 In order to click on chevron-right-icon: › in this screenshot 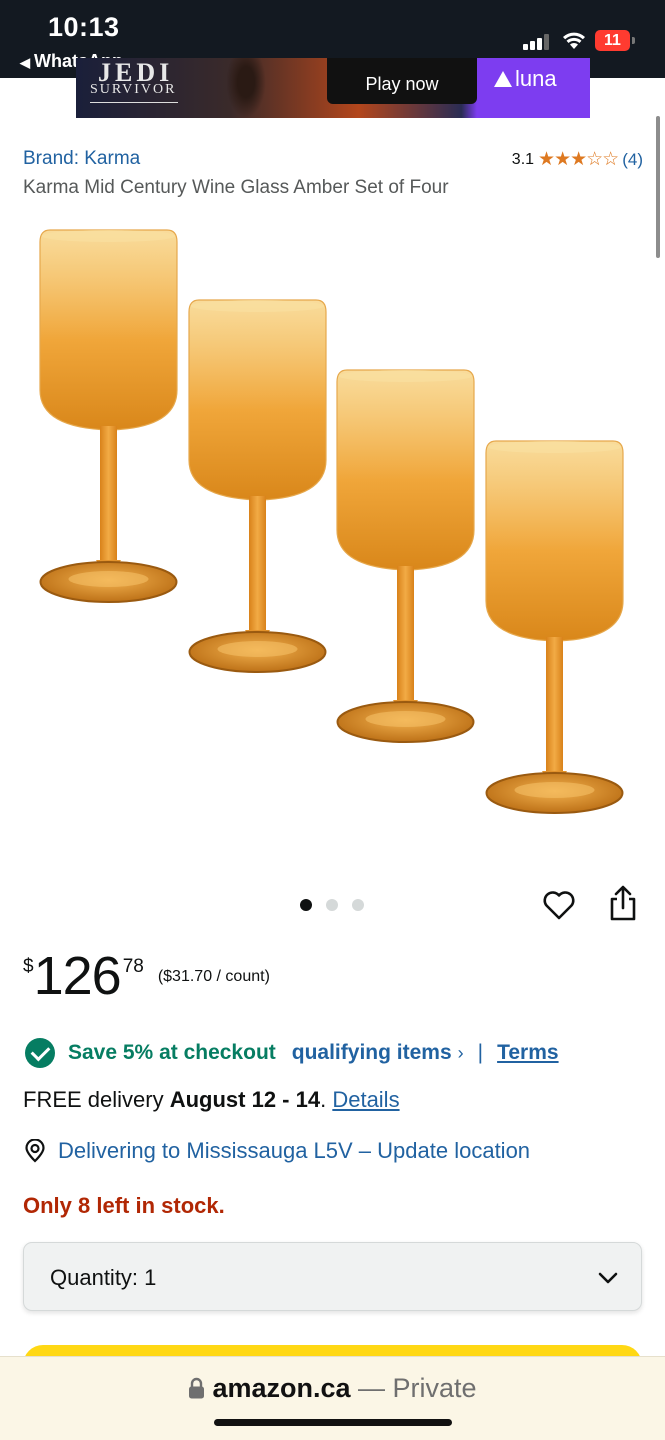, I will do `click(460, 1053)`.